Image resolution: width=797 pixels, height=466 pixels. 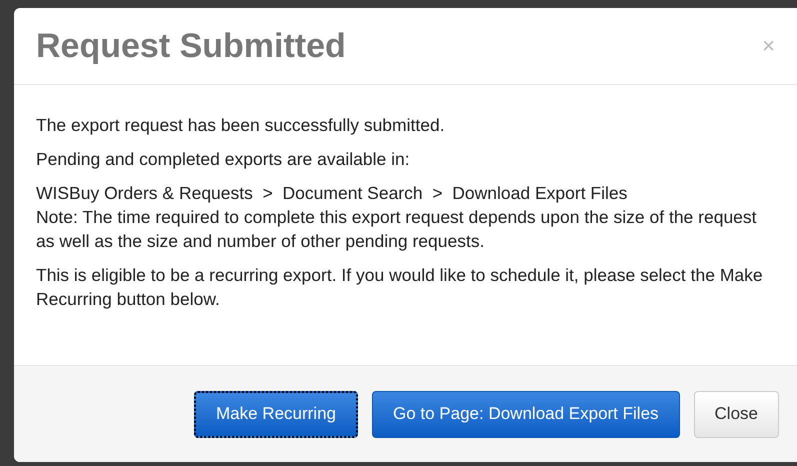 I want to click on dialog-button: Close, so click(x=736, y=414).